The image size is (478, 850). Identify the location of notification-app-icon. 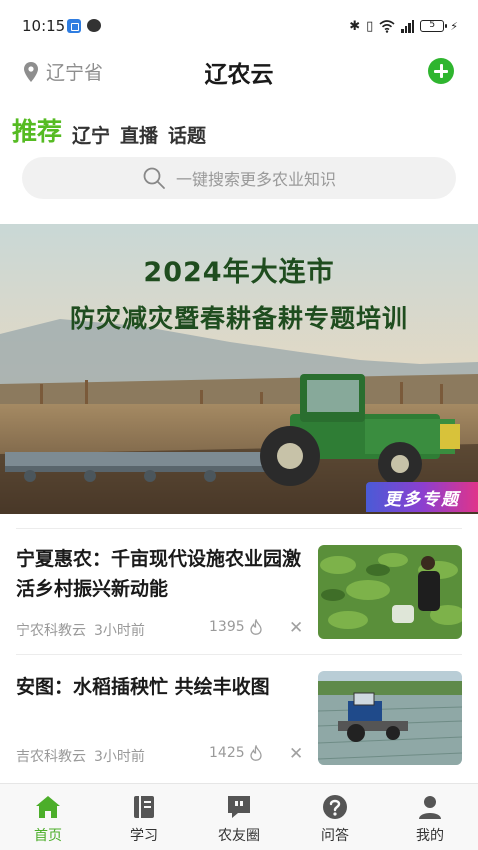
(74, 26).